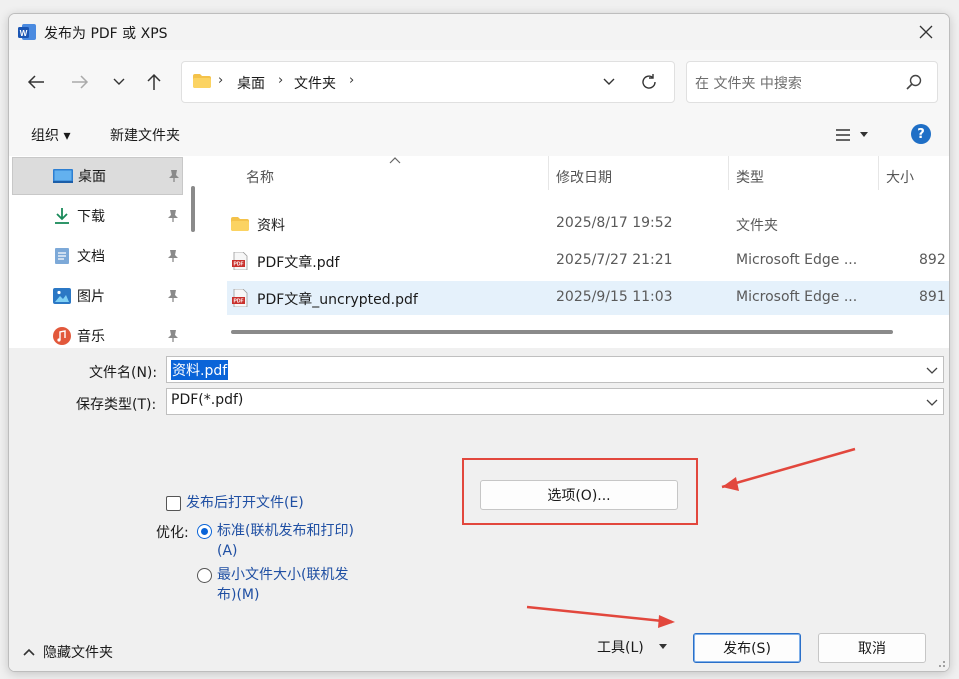  Describe the element at coordinates (914, 82) in the screenshot. I see `search-icon` at that location.